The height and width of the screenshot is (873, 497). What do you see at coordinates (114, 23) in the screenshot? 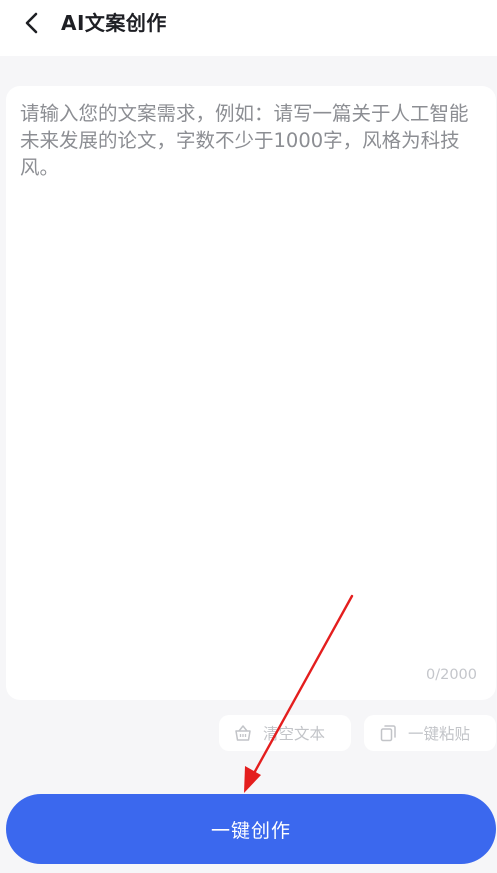
I see `page-title: AI文案创作` at bounding box center [114, 23].